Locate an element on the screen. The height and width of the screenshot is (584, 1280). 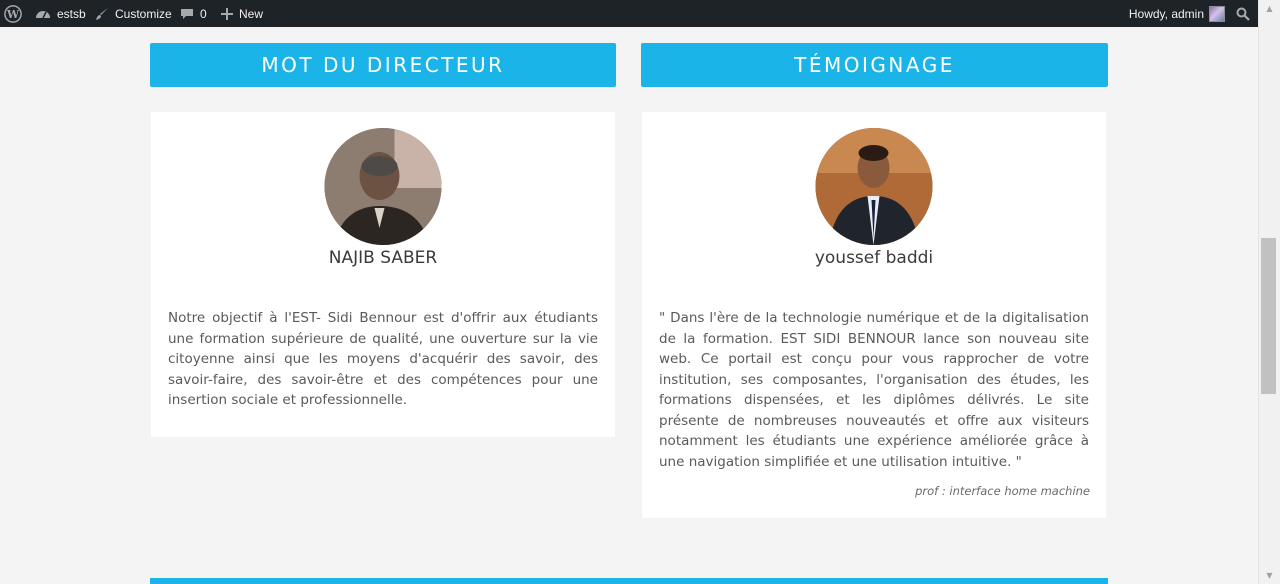
site-name-label: estsb is located at coordinates (71, 13).